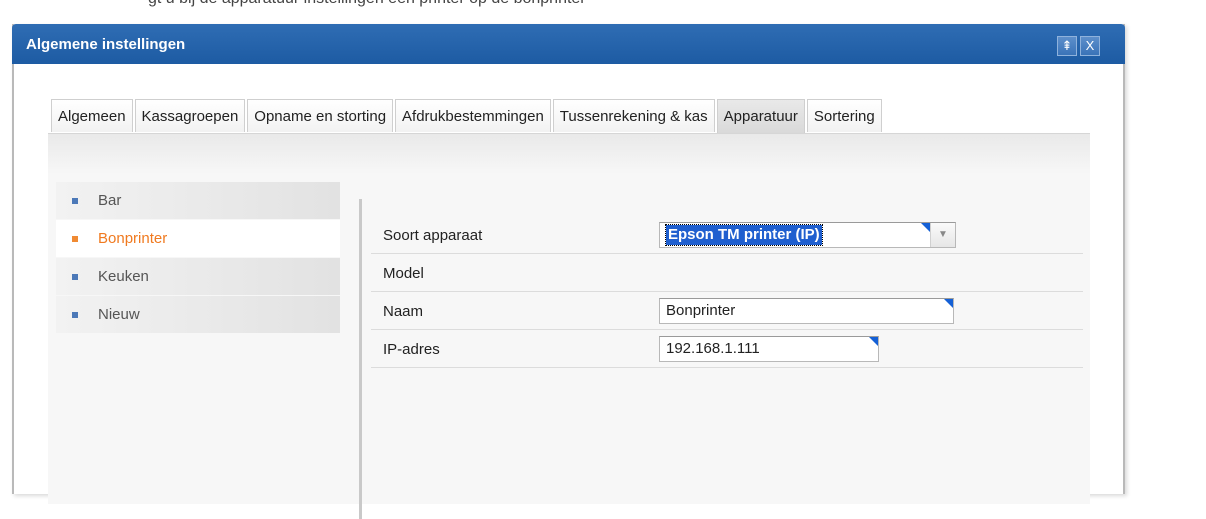  What do you see at coordinates (760, 116) in the screenshot?
I see `tab-apparatuur: Apparatuur` at bounding box center [760, 116].